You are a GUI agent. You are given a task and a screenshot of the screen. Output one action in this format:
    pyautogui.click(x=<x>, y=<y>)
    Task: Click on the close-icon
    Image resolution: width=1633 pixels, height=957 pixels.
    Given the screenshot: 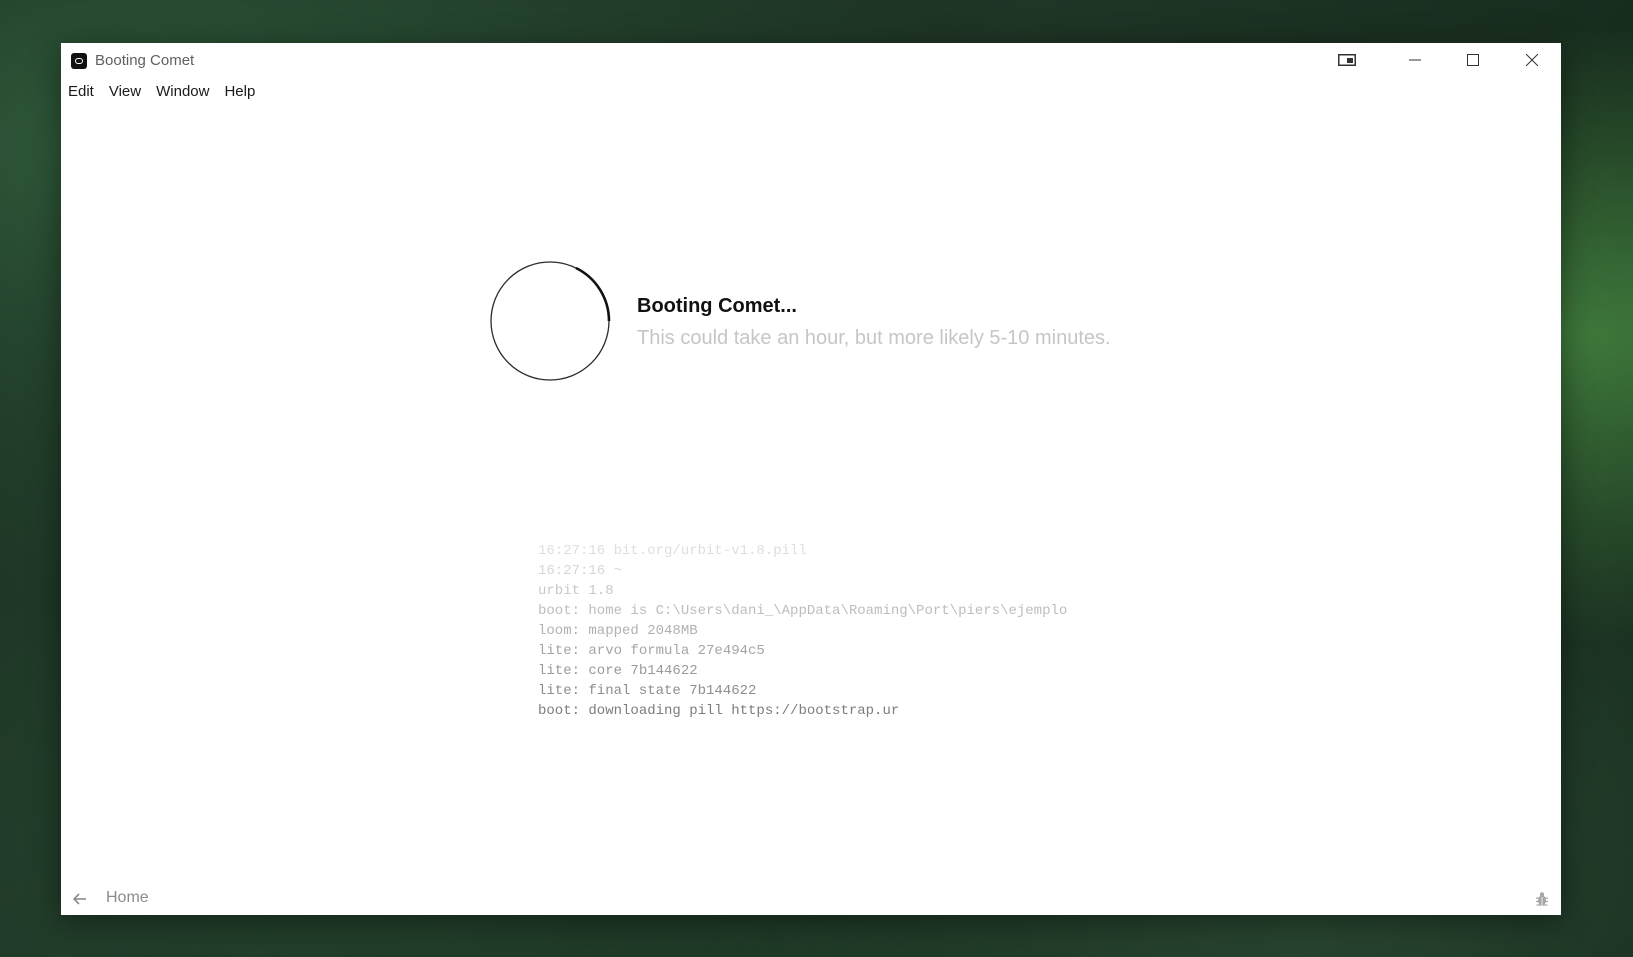 What is the action you would take?
    pyautogui.click(x=1532, y=60)
    